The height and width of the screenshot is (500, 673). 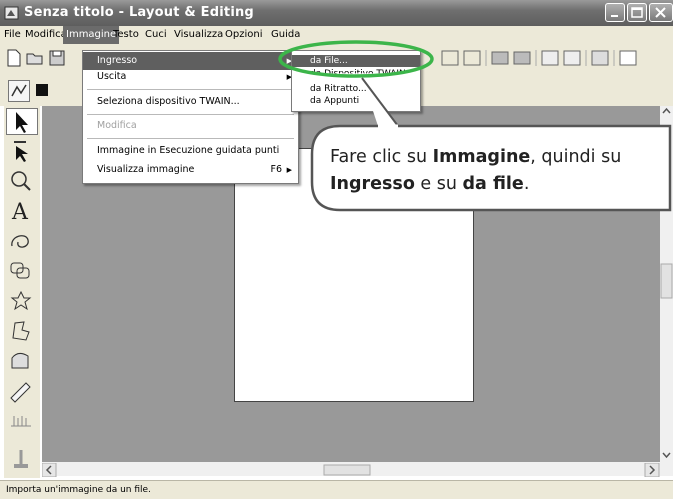 I want to click on tool-palette: A, so click(x=22, y=292).